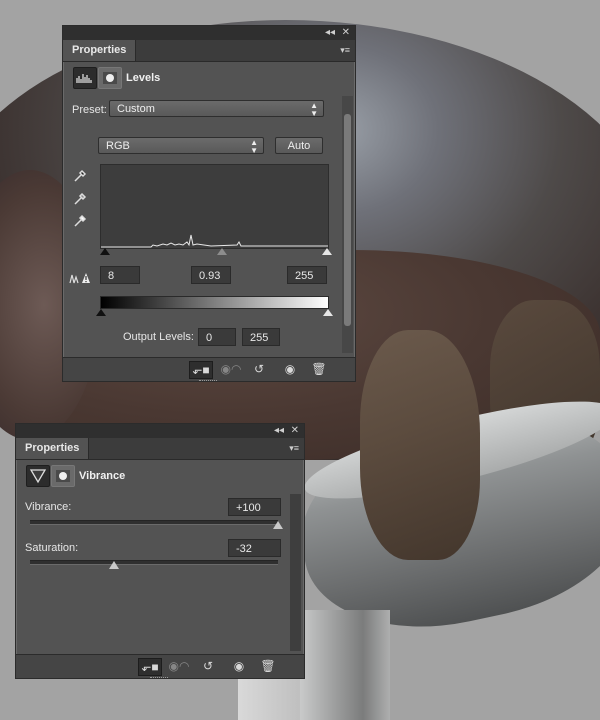 The width and height of the screenshot is (600, 720). What do you see at coordinates (80, 221) in the screenshot?
I see `white-eyedropper-icon` at bounding box center [80, 221].